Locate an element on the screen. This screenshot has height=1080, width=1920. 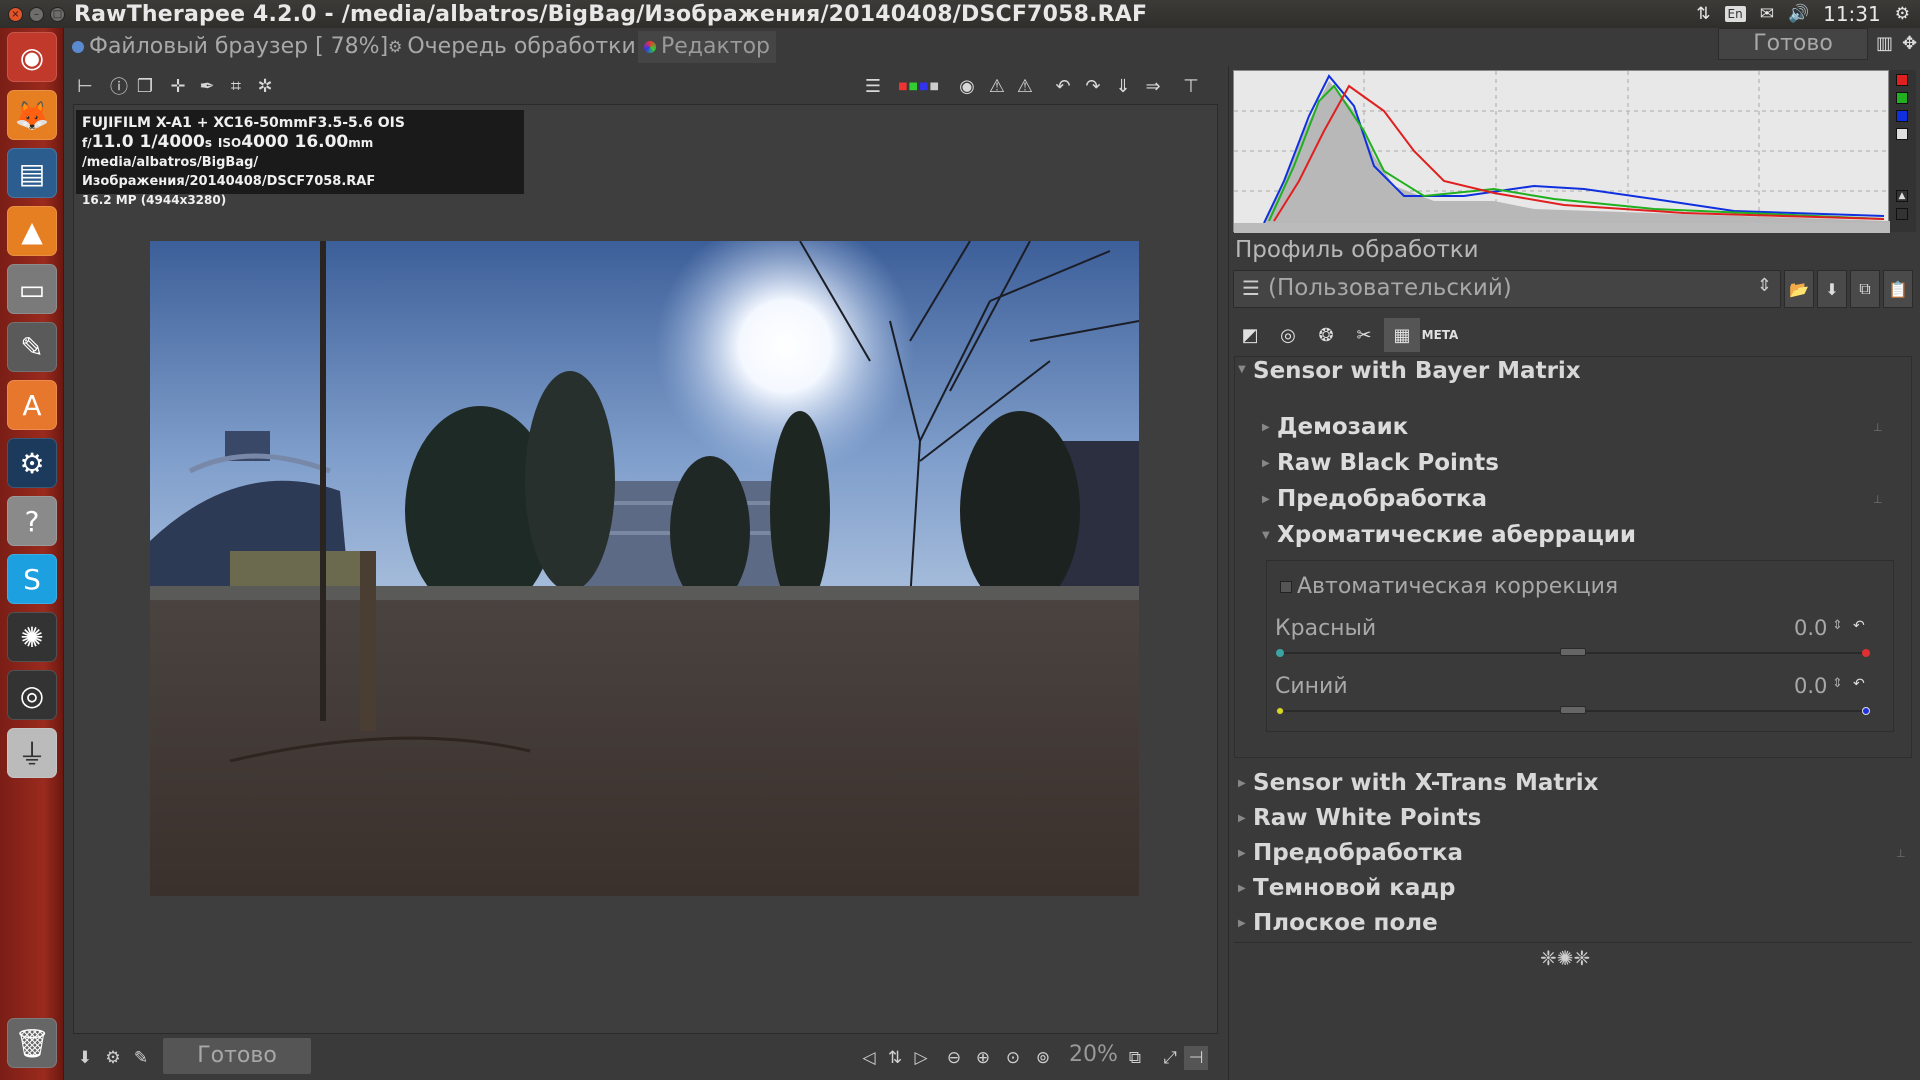
queue-add-icon: ⚙ is located at coordinates (113, 1058).